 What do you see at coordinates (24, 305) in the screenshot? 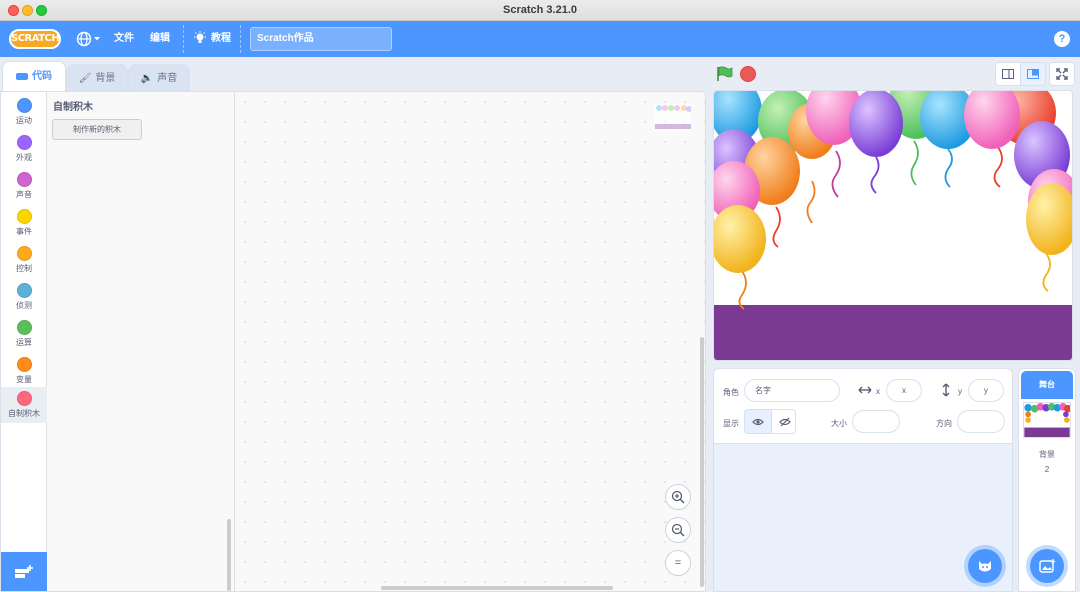
I see `category-label: 侦测` at bounding box center [24, 305].